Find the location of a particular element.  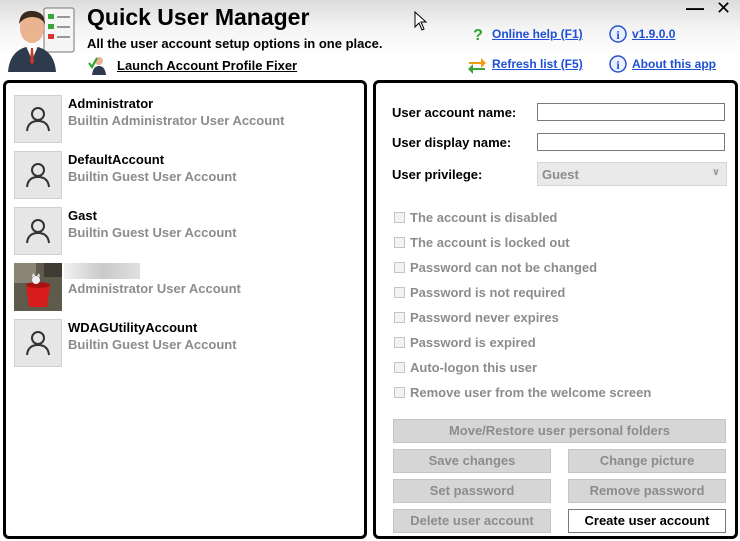

privilege-select: Guest ∨ is located at coordinates (632, 174).